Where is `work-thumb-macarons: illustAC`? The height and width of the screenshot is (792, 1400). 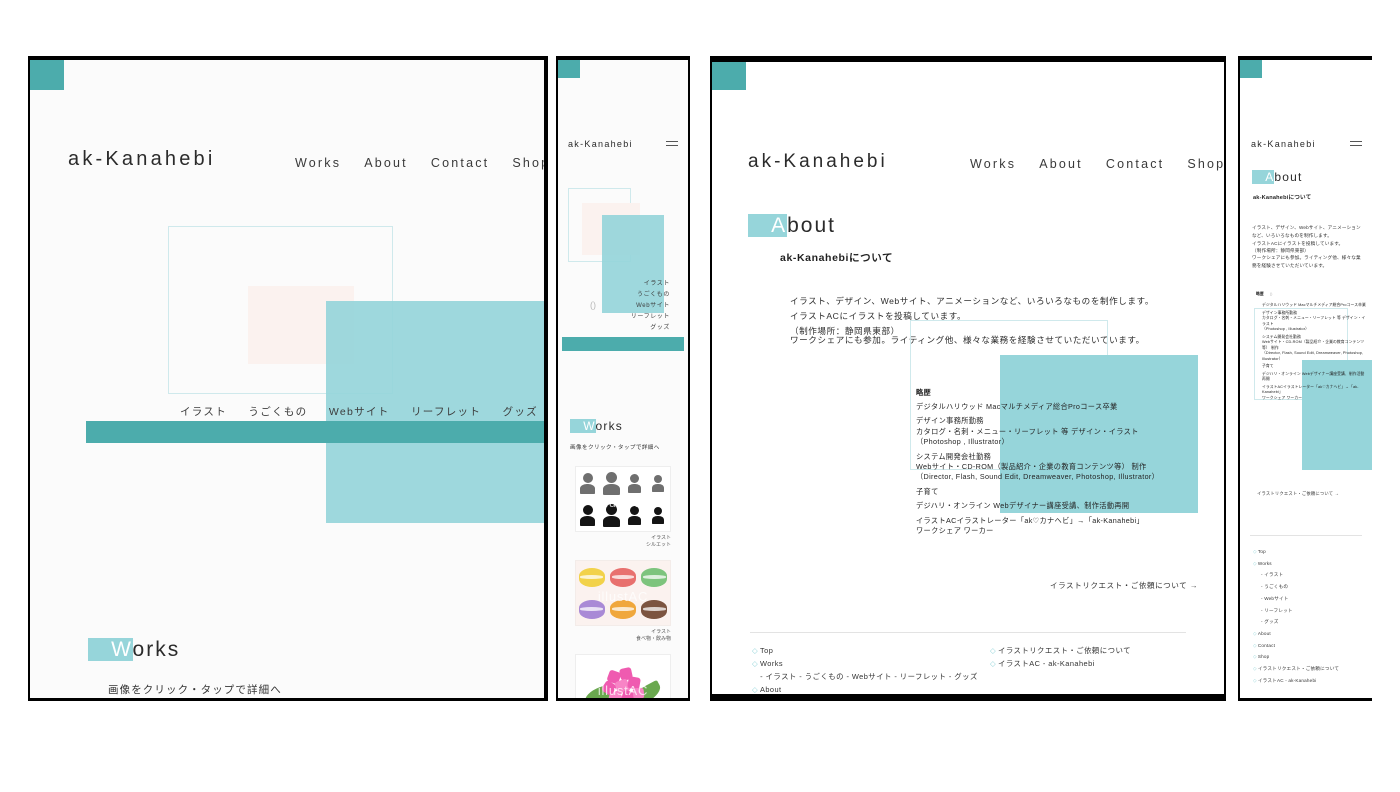
work-thumb-macarons: illustAC is located at coordinates (623, 593).